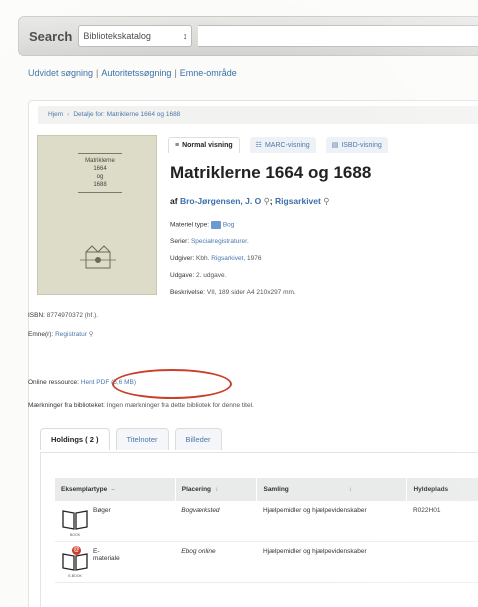 The image size is (478, 607). I want to click on authority-search-link: Autoritetssøgning, so click(136, 73).